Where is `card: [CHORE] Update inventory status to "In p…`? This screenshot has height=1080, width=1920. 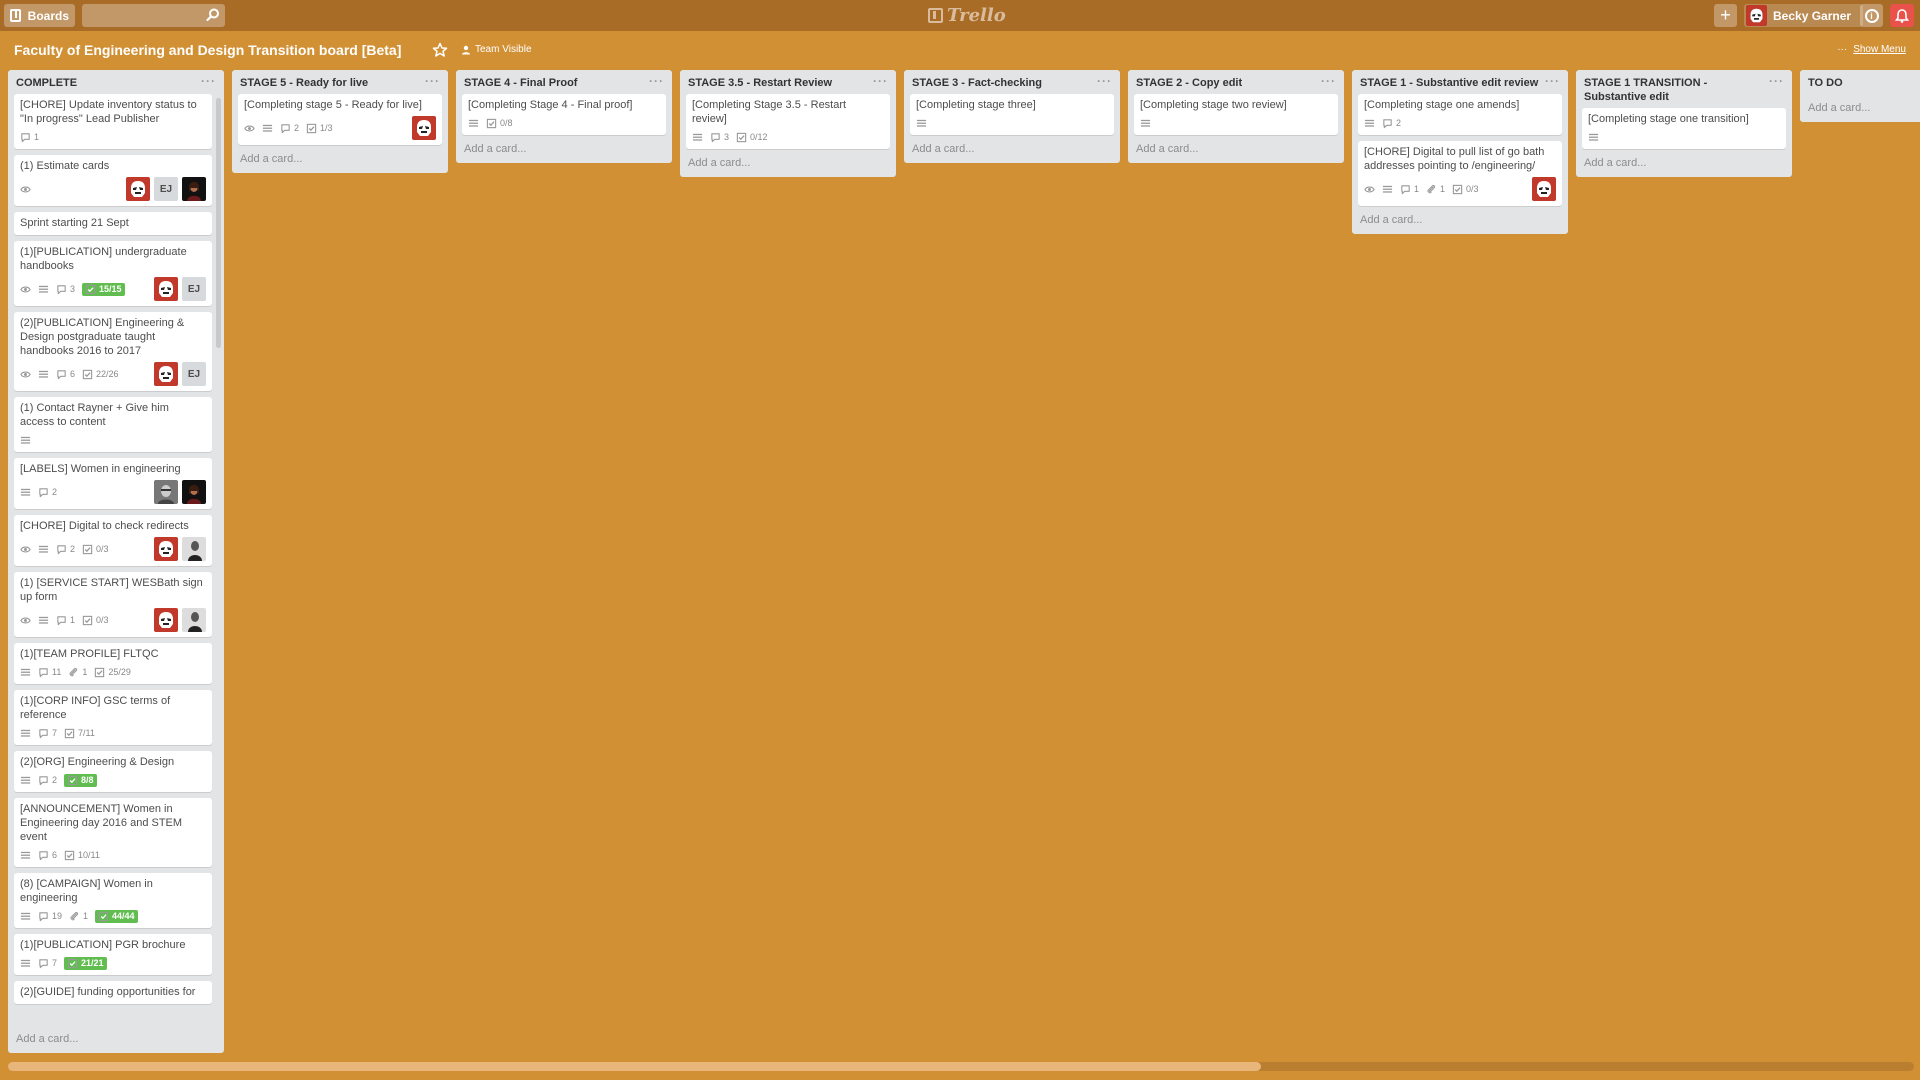 card: [CHORE] Update inventory status to "In p… is located at coordinates (113, 121).